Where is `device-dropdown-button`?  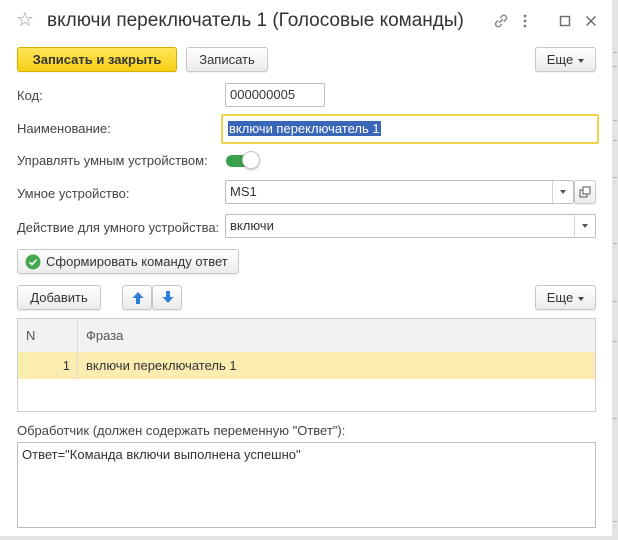 device-dropdown-button is located at coordinates (562, 192).